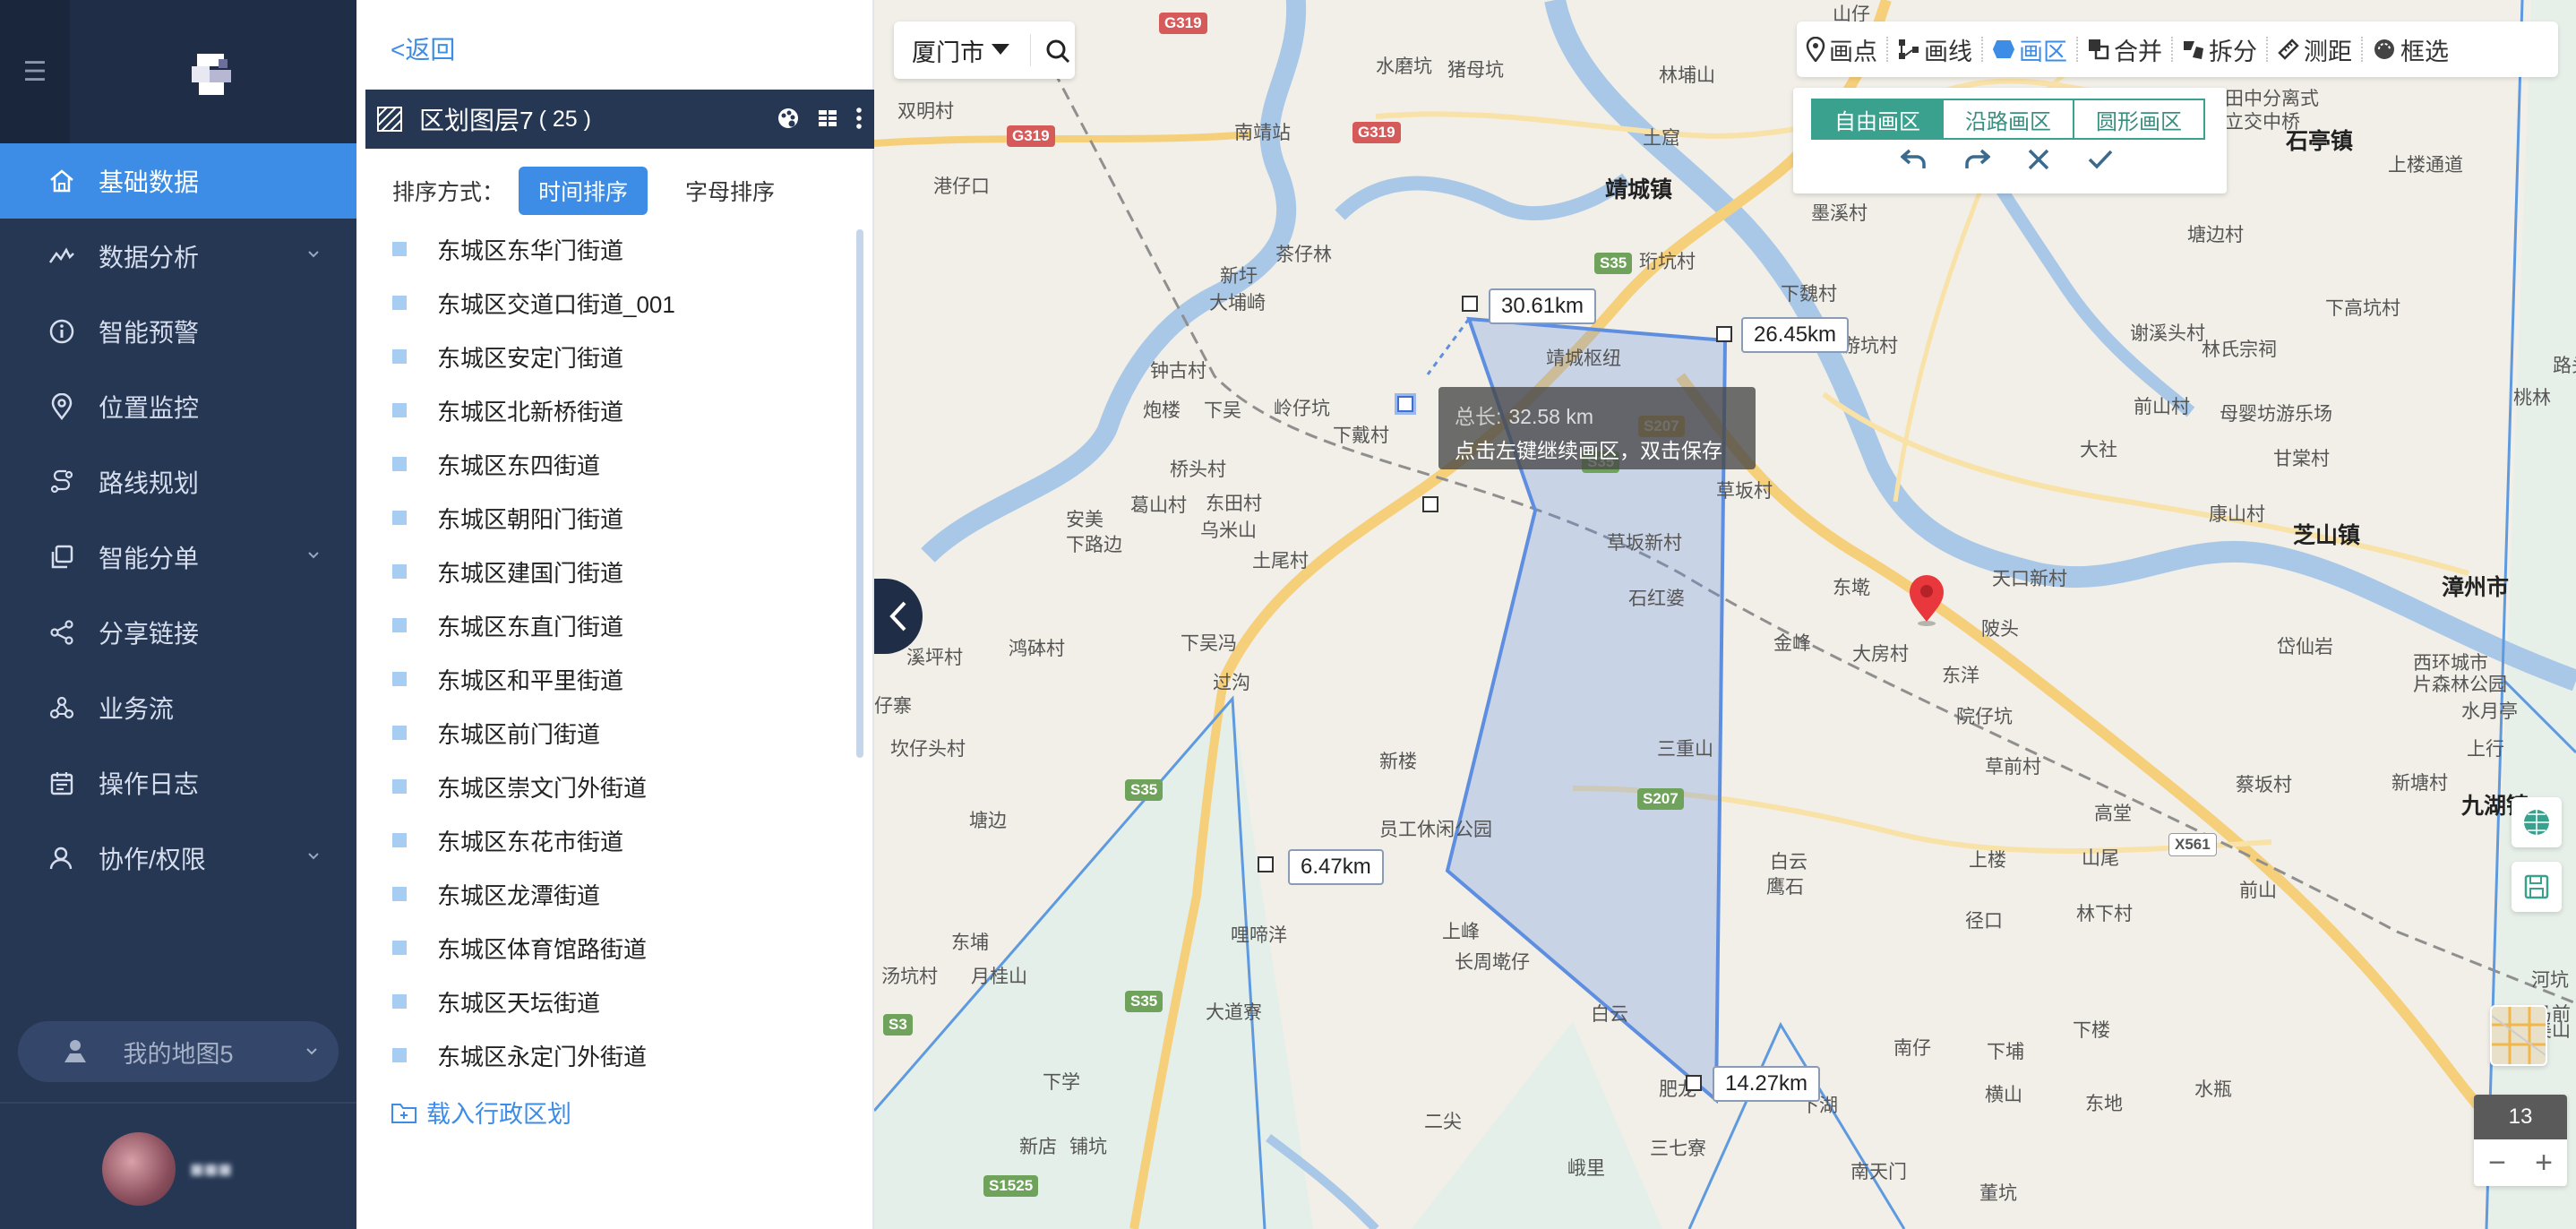 The image size is (2576, 1229). Describe the element at coordinates (1234, 504) in the screenshot. I see `place-label: 东田村` at that location.